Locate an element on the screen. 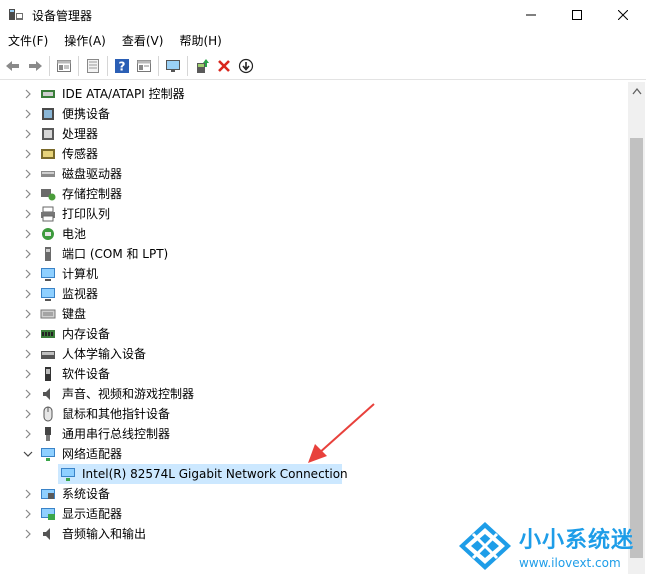 The width and height of the screenshot is (646, 578). menu-bar: 文件(F) 操作(A) 查看(V) 帮助(H) is located at coordinates (323, 41).